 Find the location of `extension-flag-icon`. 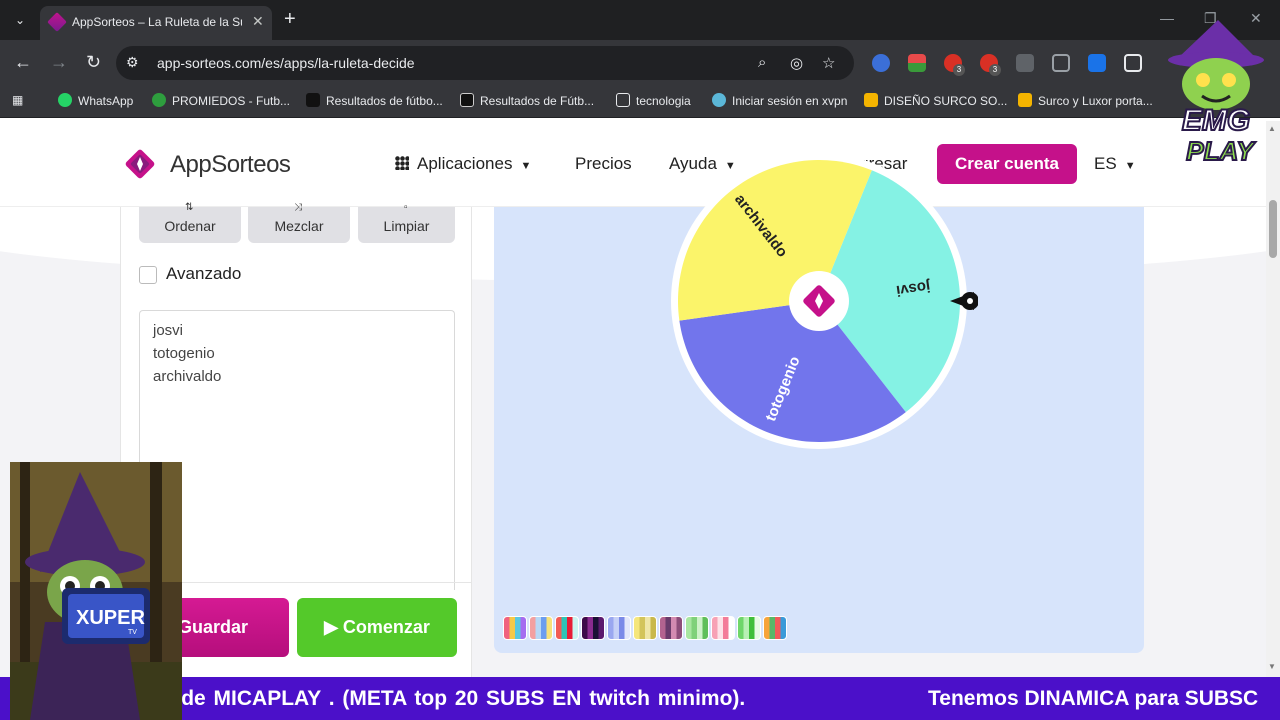

extension-flag-icon is located at coordinates (917, 63).